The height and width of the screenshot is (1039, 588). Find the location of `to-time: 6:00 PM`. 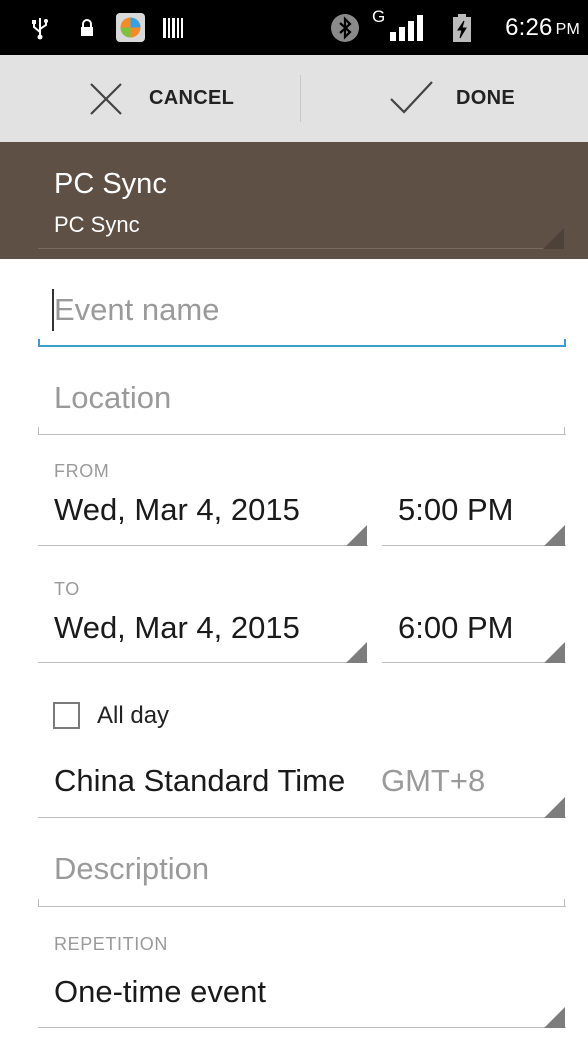

to-time: 6:00 PM is located at coordinates (456, 627).